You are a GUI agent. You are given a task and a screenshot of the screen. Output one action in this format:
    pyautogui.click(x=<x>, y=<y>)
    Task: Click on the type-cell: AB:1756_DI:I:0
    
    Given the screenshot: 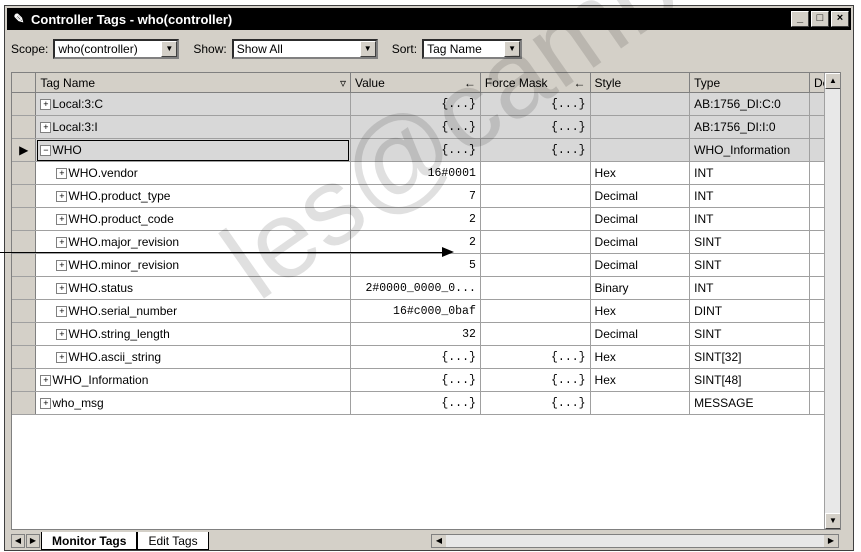 What is the action you would take?
    pyautogui.click(x=750, y=127)
    